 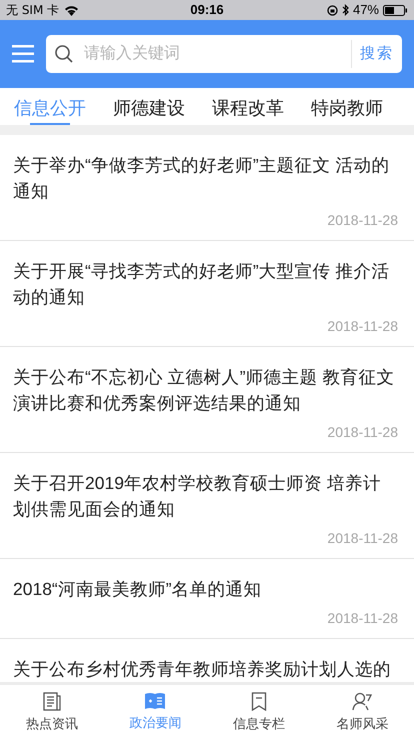 What do you see at coordinates (33, 10) in the screenshot?
I see `carrier-text: 无 SIM 卡` at bounding box center [33, 10].